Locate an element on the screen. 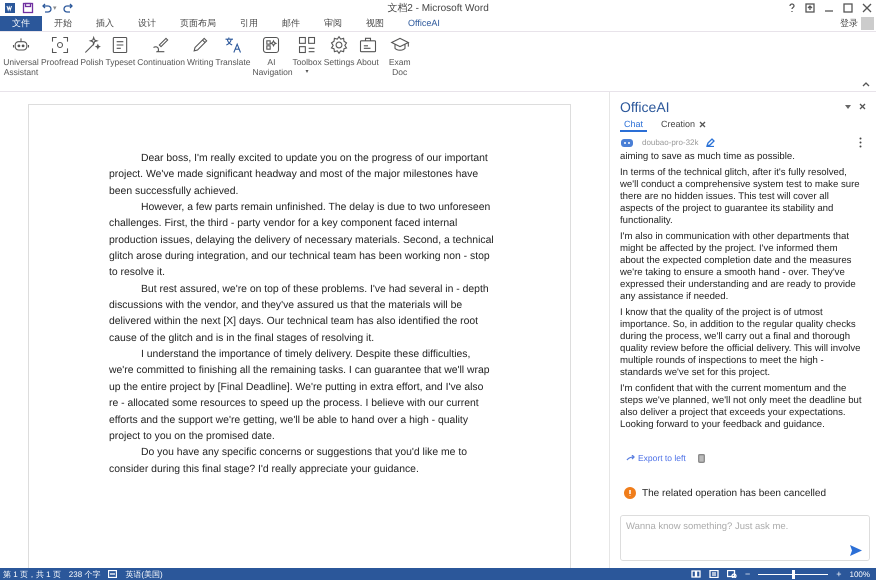  ribbon-tab: 审阅 is located at coordinates (333, 23).